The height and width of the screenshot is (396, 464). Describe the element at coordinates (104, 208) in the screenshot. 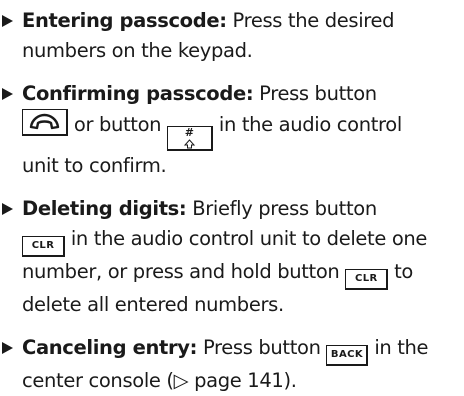

I see `item-heading: Deleting digits:` at that location.